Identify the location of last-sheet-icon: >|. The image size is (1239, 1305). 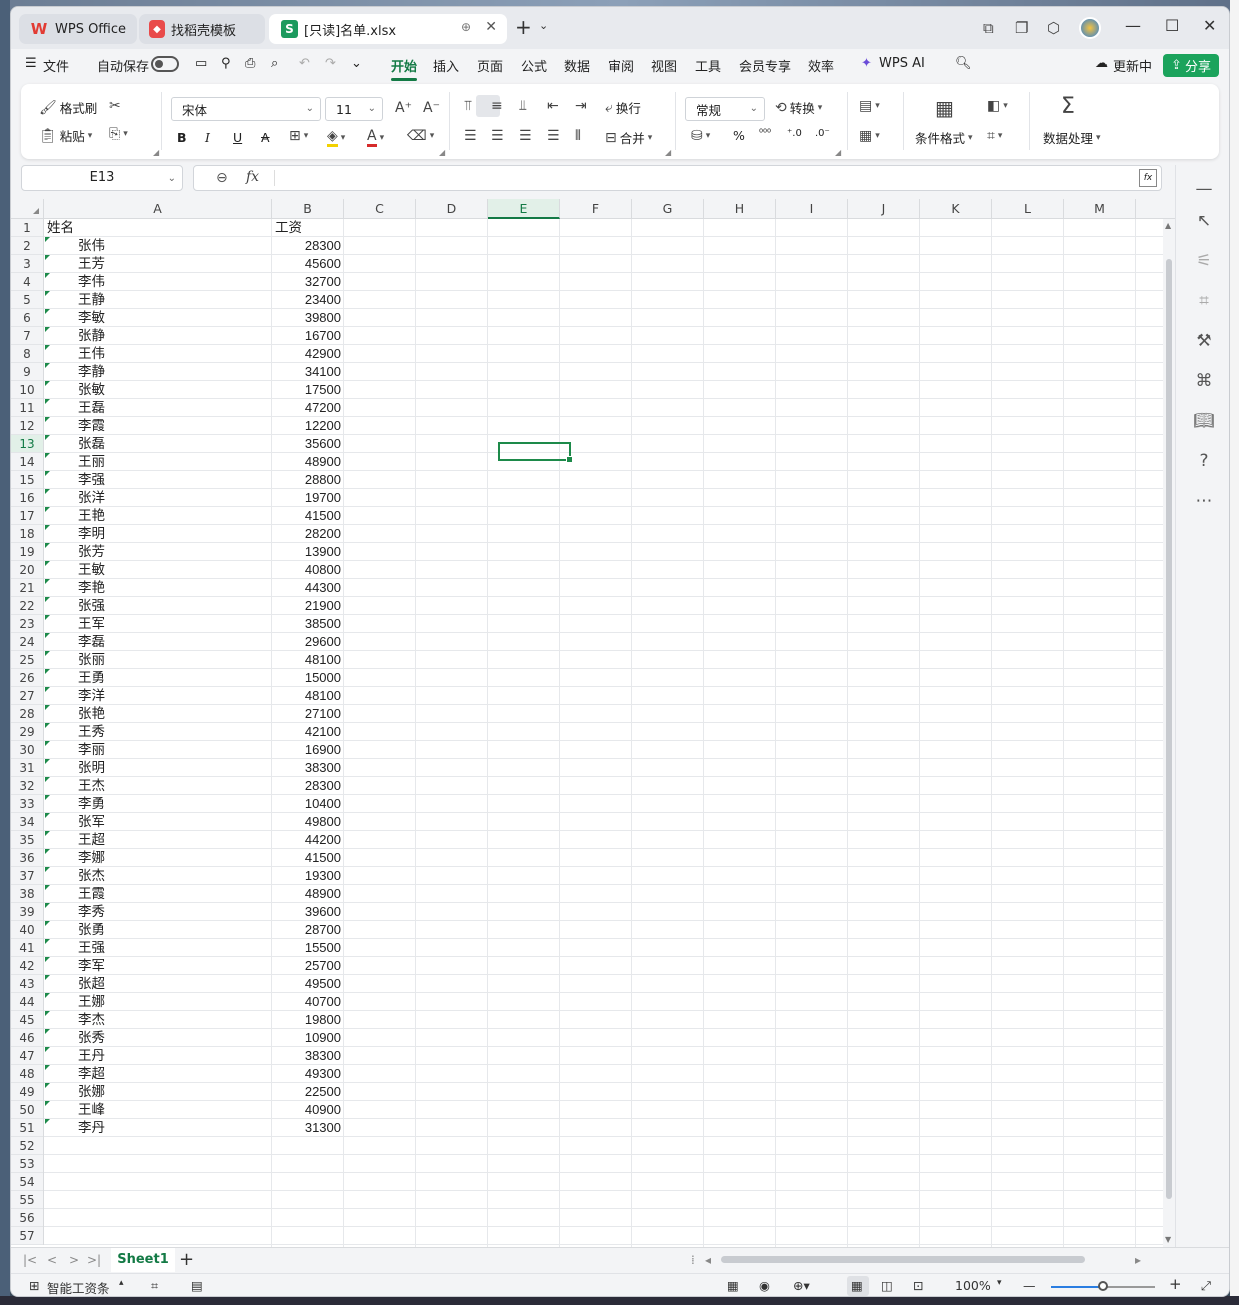
(94, 1260).